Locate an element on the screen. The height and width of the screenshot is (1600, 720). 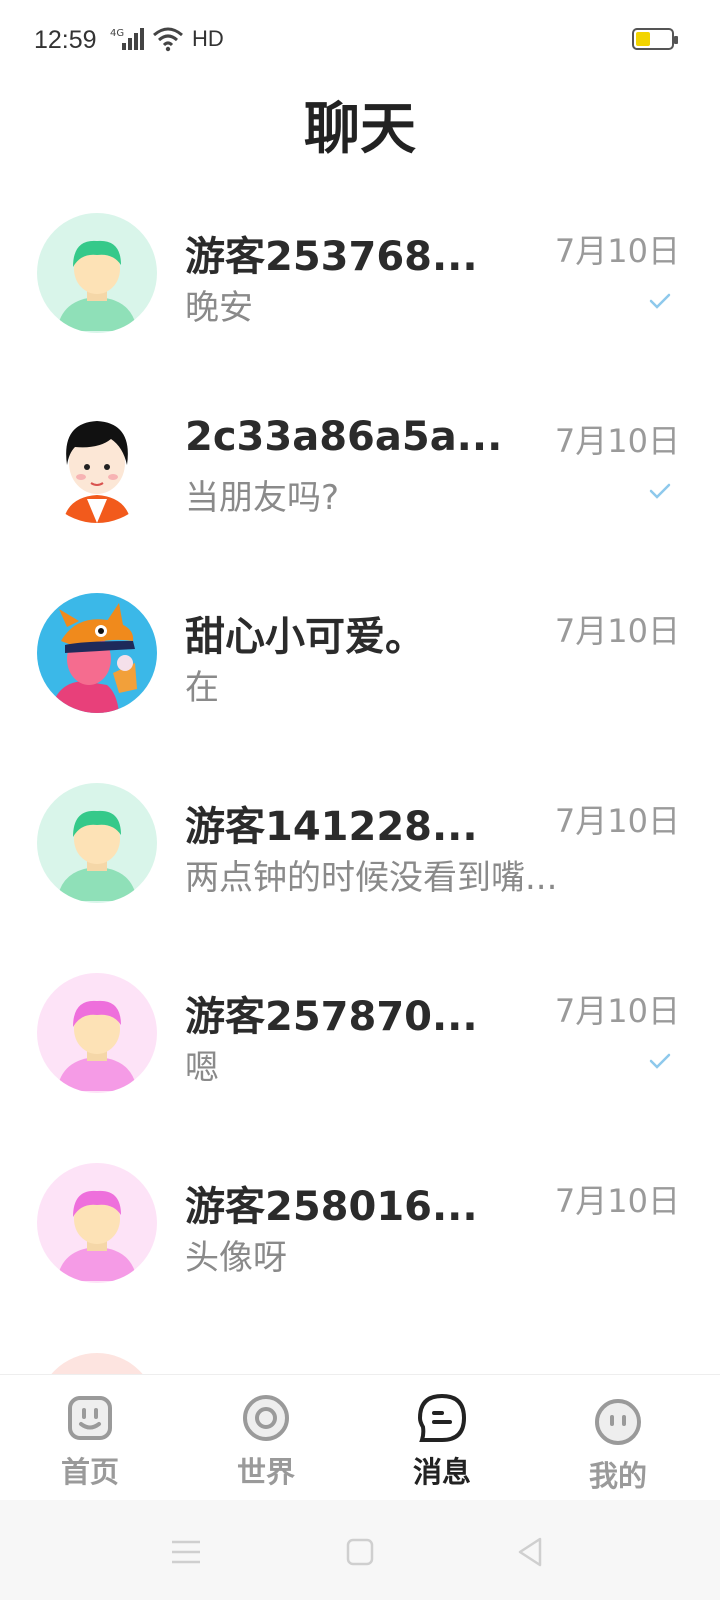
partial-avatar is located at coordinates (97, 1363).